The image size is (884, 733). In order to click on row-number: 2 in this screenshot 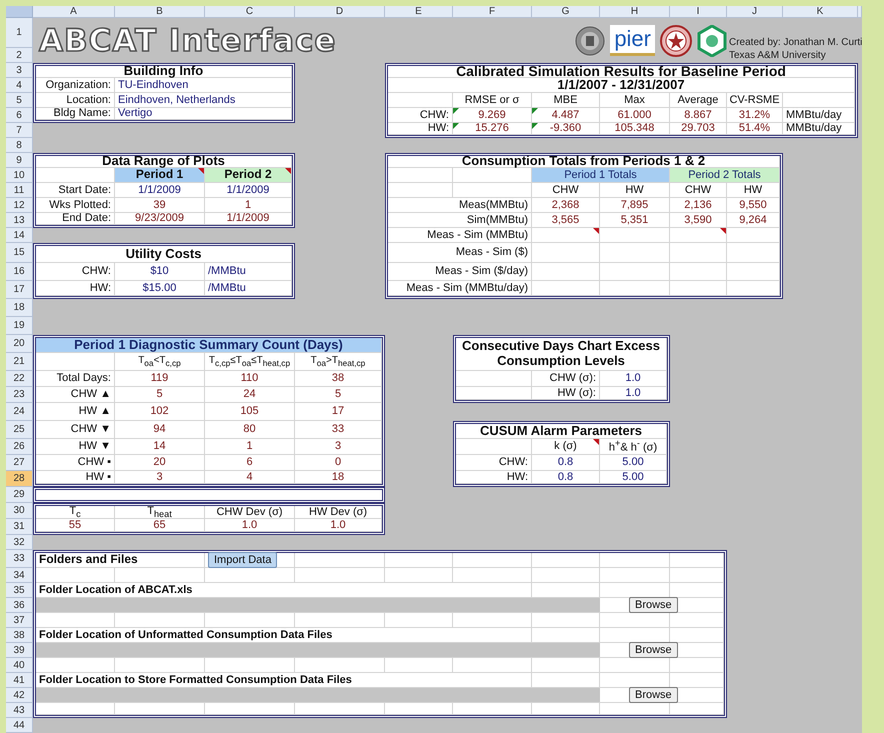, I will do `click(19, 55)`.